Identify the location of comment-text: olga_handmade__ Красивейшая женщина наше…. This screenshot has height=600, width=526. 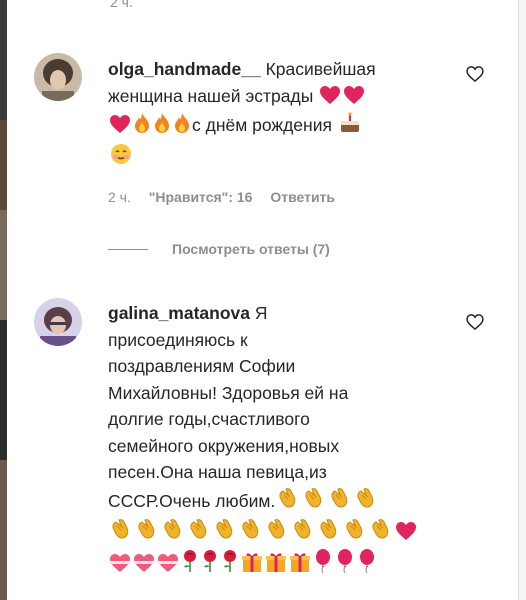
(273, 114).